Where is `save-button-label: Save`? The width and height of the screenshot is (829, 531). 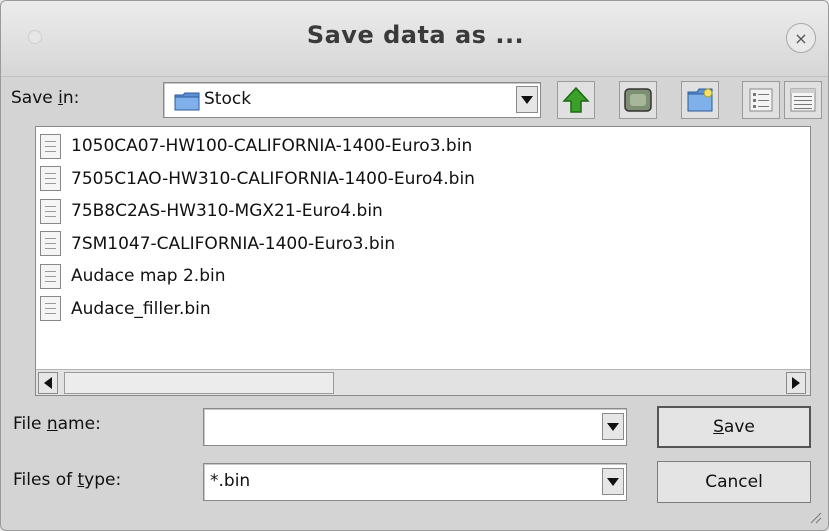 save-button-label: Save is located at coordinates (734, 427).